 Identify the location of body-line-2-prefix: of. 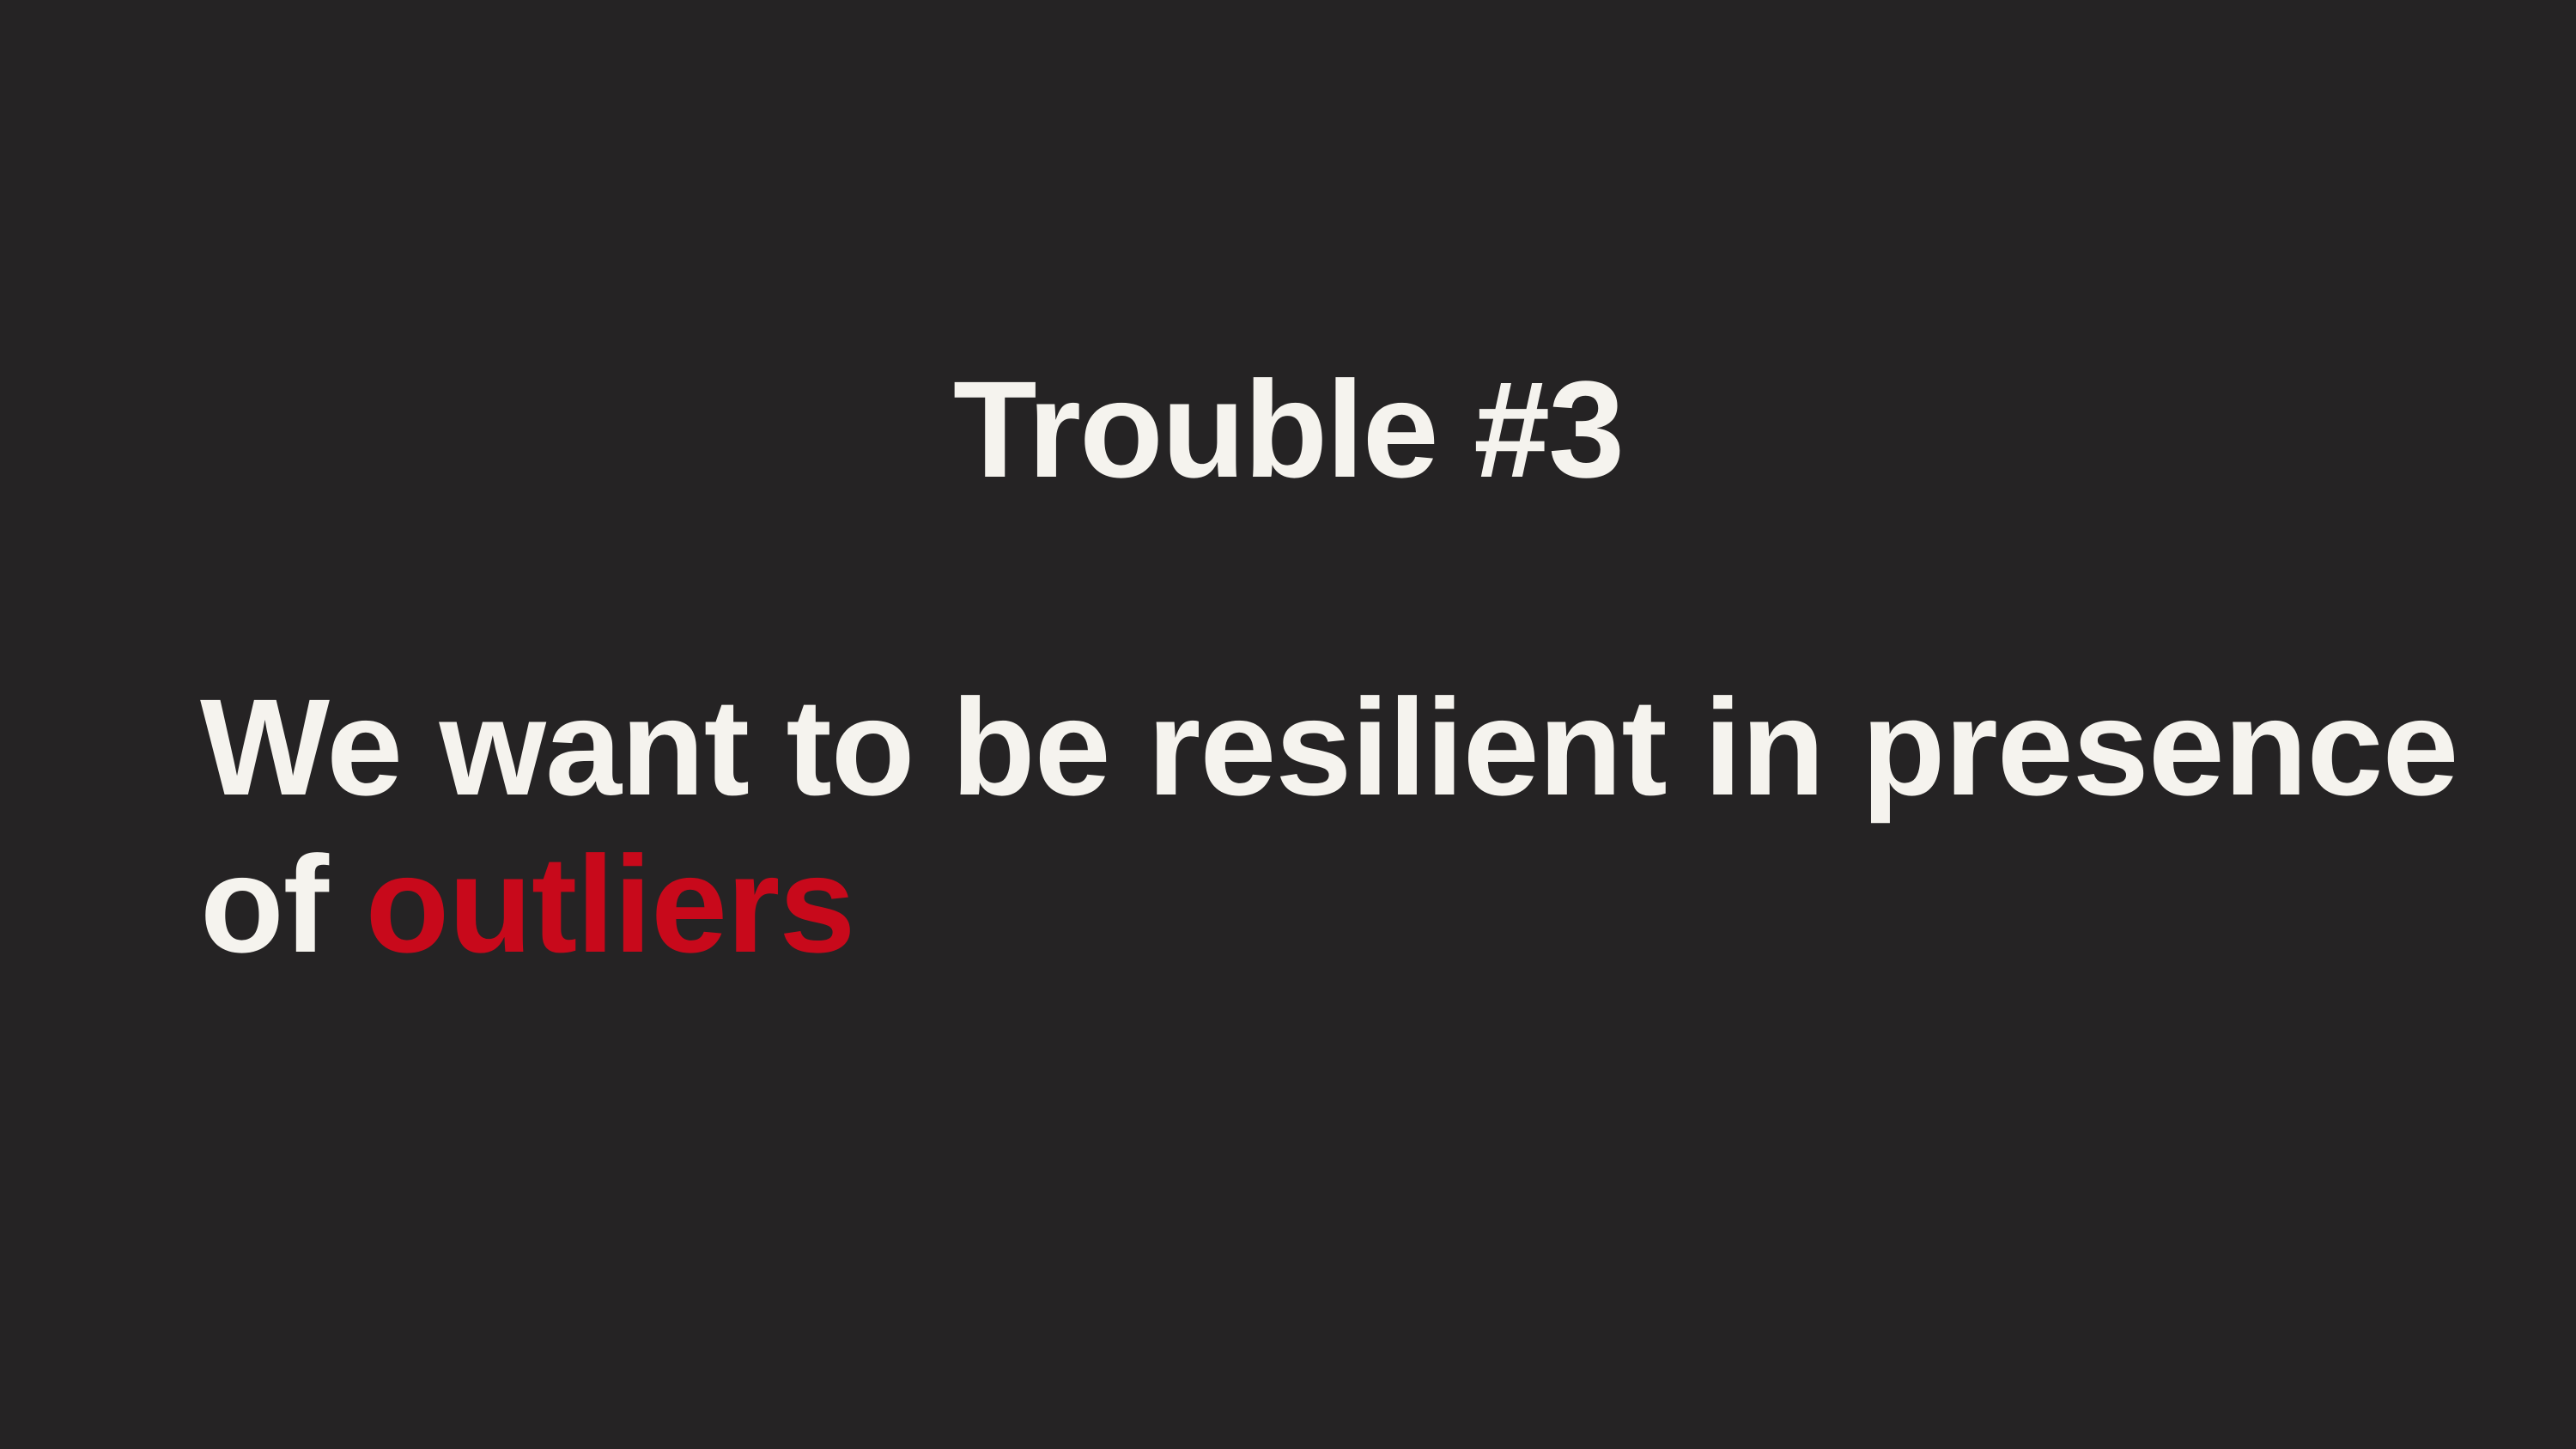
(283, 904).